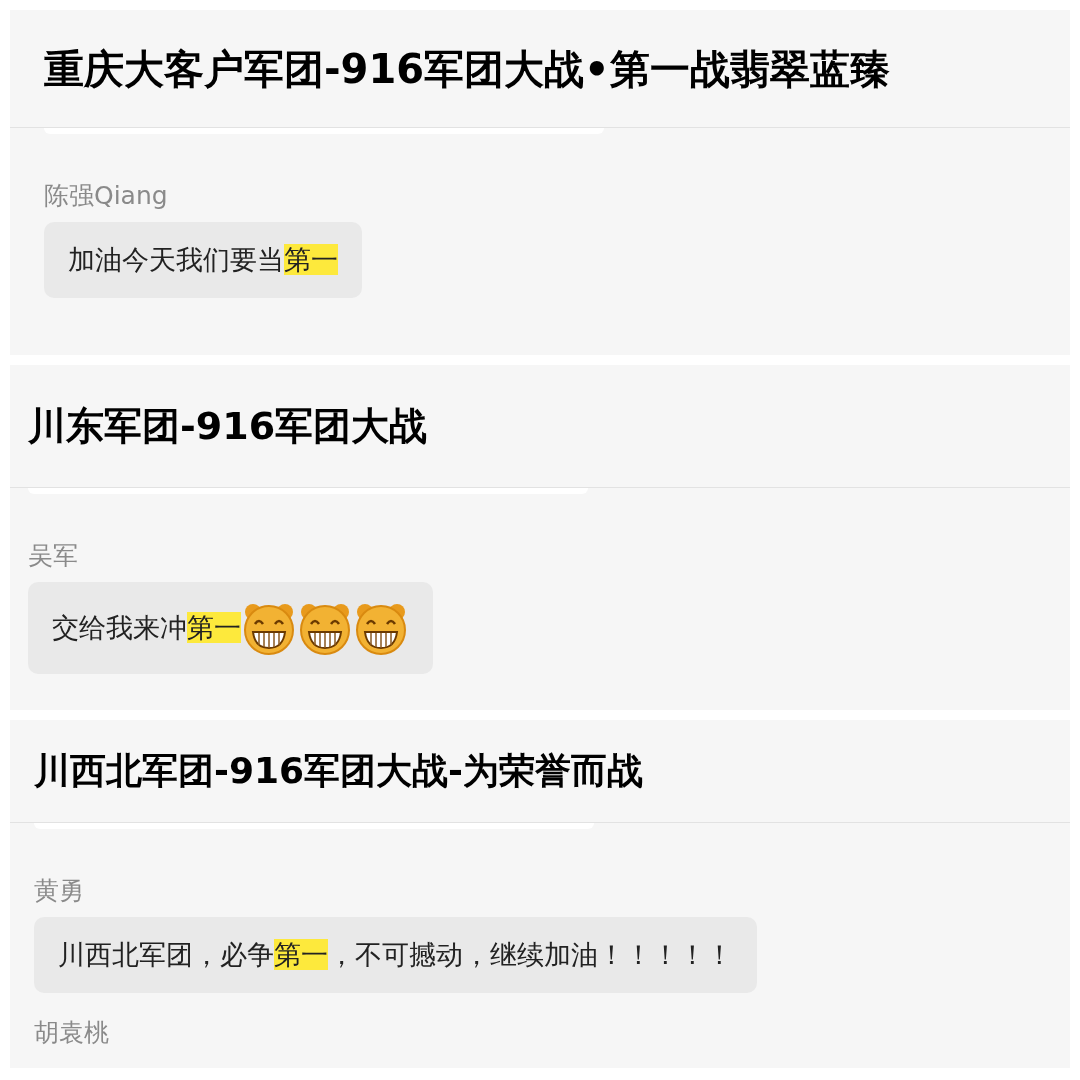  What do you see at coordinates (228, 426) in the screenshot?
I see `group-title: 川东军团-916军团大战` at bounding box center [228, 426].